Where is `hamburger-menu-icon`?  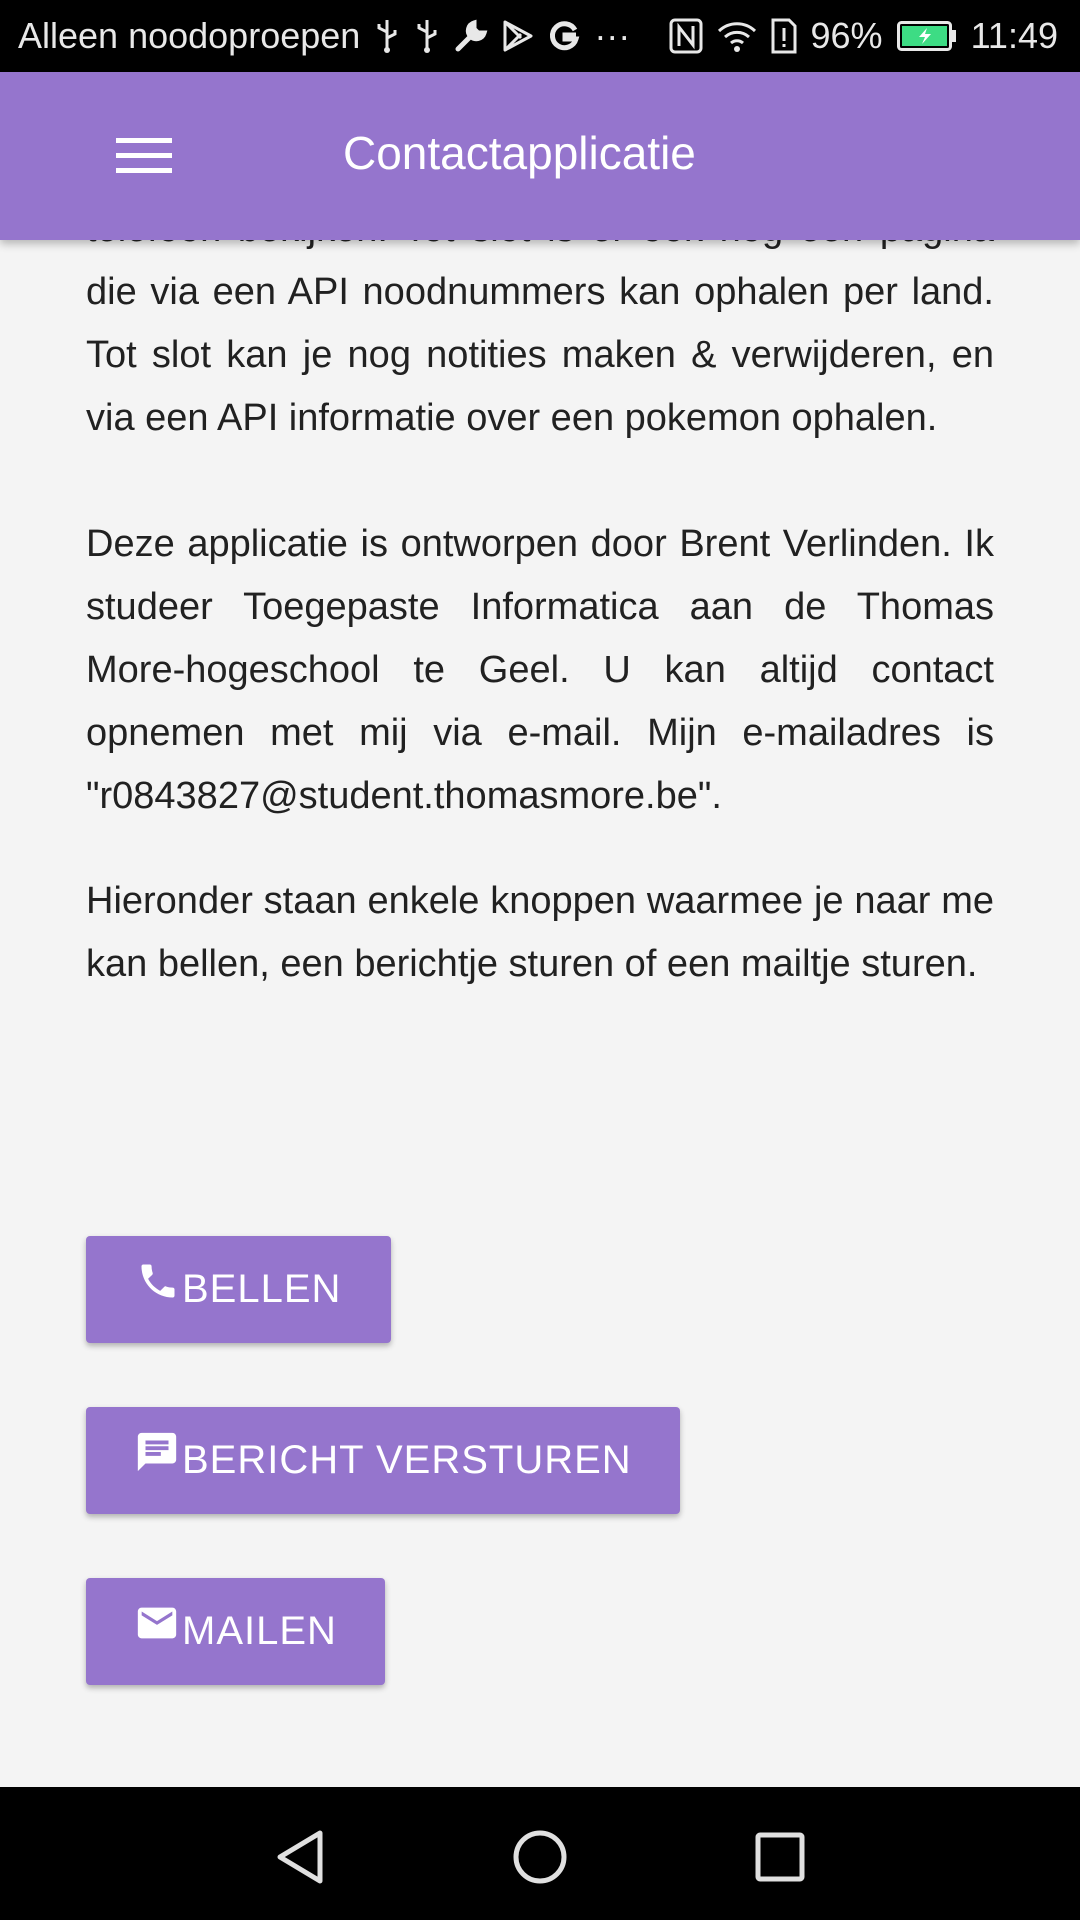 hamburger-menu-icon is located at coordinates (144, 155).